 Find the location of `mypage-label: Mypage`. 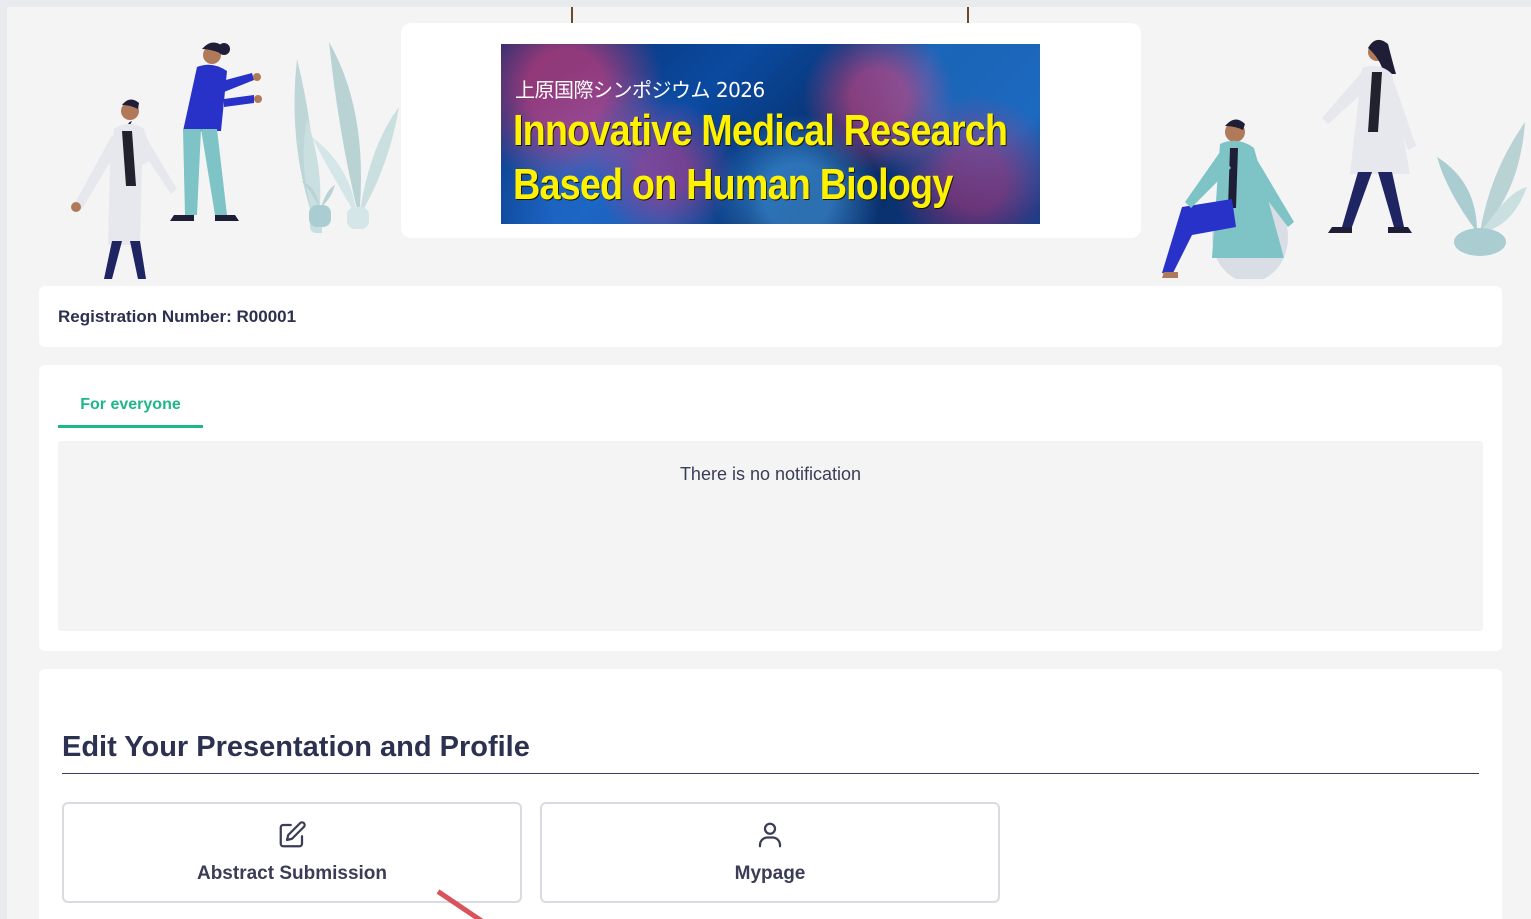

mypage-label: Mypage is located at coordinates (770, 873).